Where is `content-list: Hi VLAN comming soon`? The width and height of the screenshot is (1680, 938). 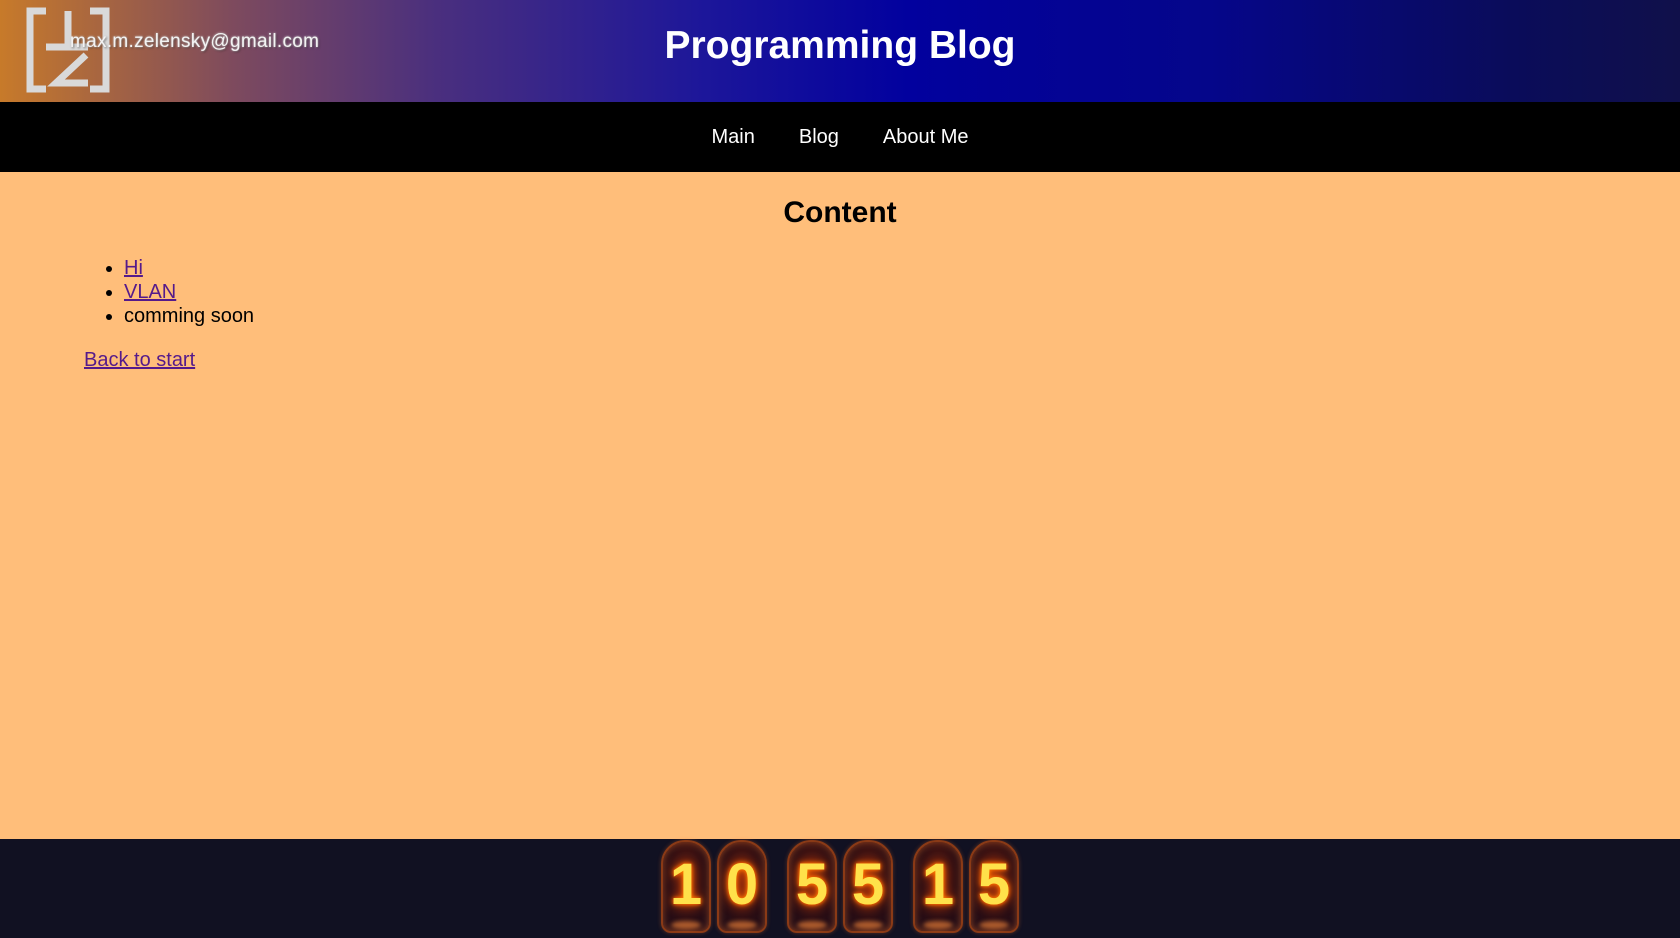 content-list: Hi VLAN comming soon is located at coordinates (169, 292).